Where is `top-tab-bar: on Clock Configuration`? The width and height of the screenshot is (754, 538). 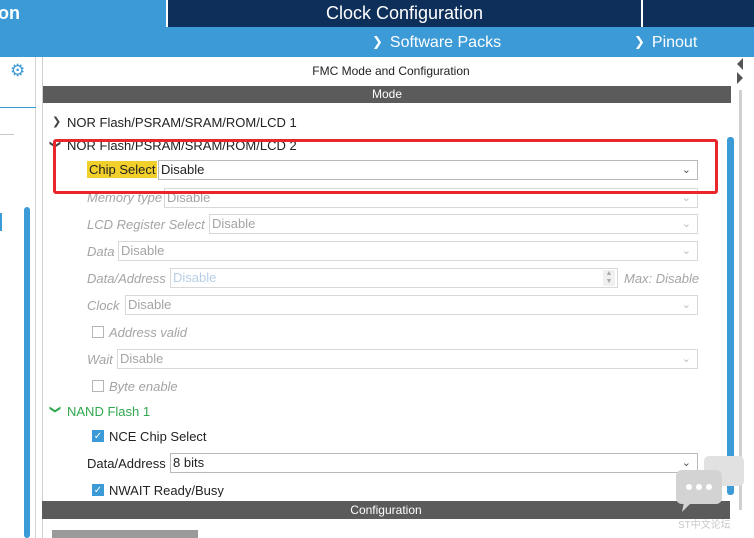
top-tab-bar: on Clock Configuration is located at coordinates (377, 13).